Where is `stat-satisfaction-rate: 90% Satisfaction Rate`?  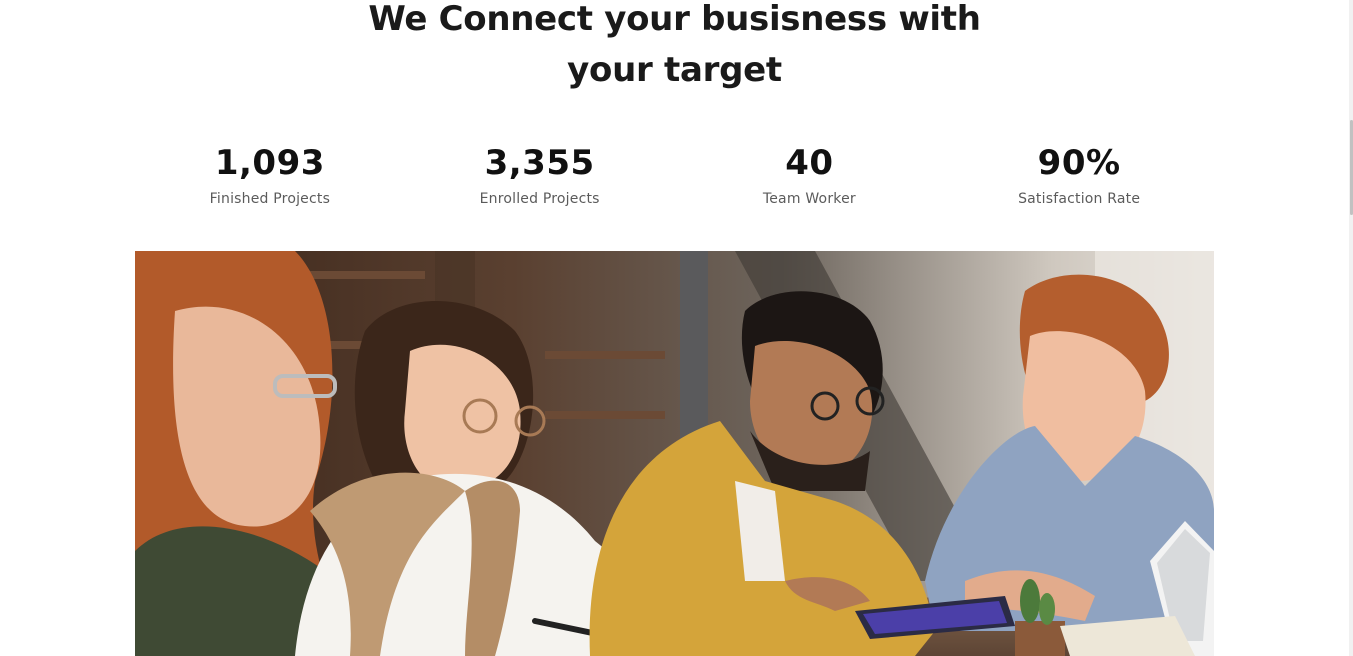
stat-satisfaction-rate: 90% Satisfaction Rate is located at coordinates (1079, 174).